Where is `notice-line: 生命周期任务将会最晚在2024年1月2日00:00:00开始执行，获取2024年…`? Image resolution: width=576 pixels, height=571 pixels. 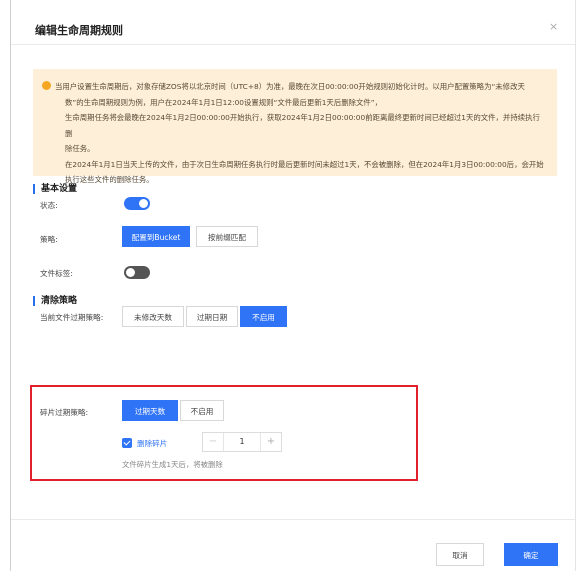
notice-line: 生命周期任务将会最晚在2024年1月2日00:00:00开始执行，获取2024年… is located at coordinates (302, 125).